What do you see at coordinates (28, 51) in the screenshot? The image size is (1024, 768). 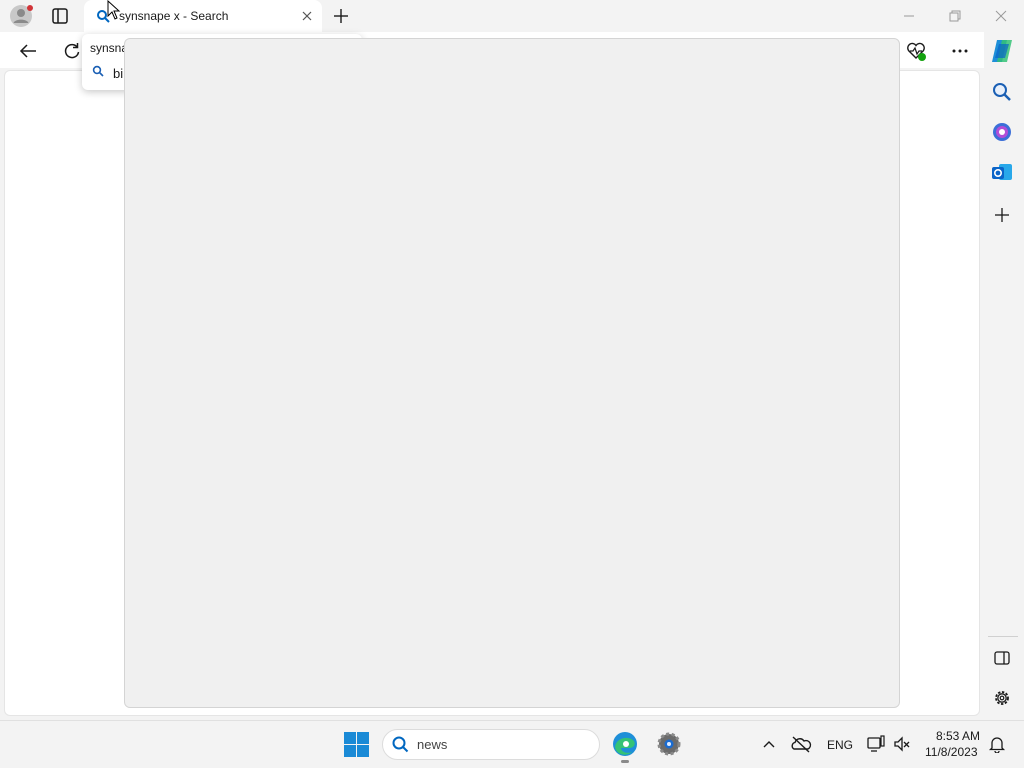 I see `back-icon` at bounding box center [28, 51].